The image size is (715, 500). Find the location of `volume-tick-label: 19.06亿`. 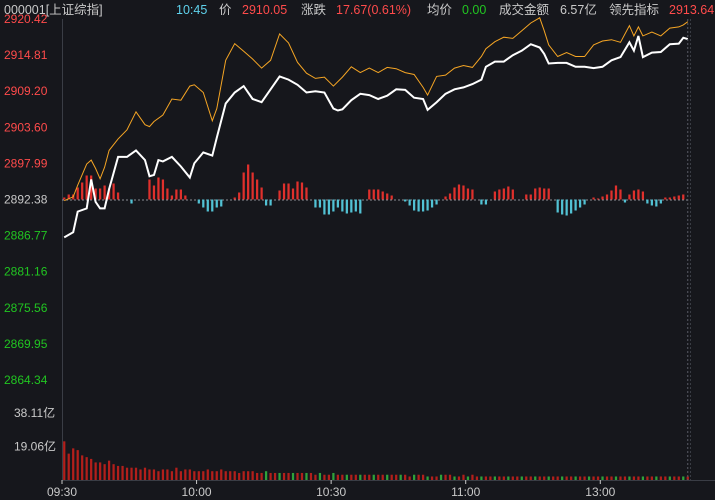

volume-tick-label: 19.06亿 is located at coordinates (35, 446).